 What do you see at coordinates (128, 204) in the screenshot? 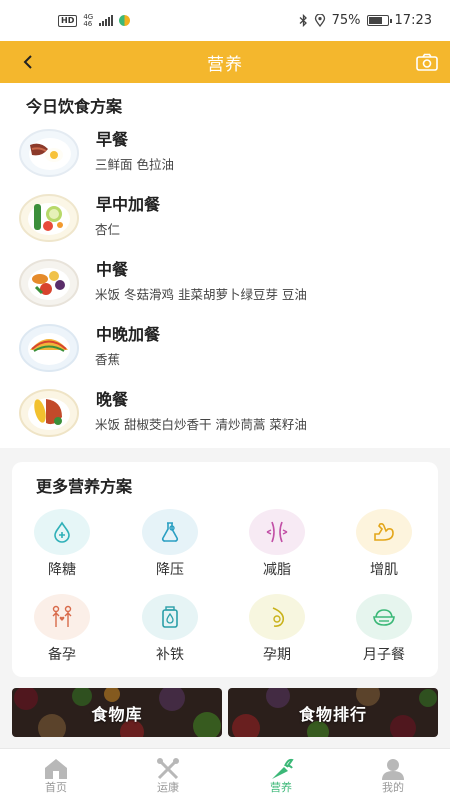
I see `meal-name: 早中加餐` at bounding box center [128, 204].